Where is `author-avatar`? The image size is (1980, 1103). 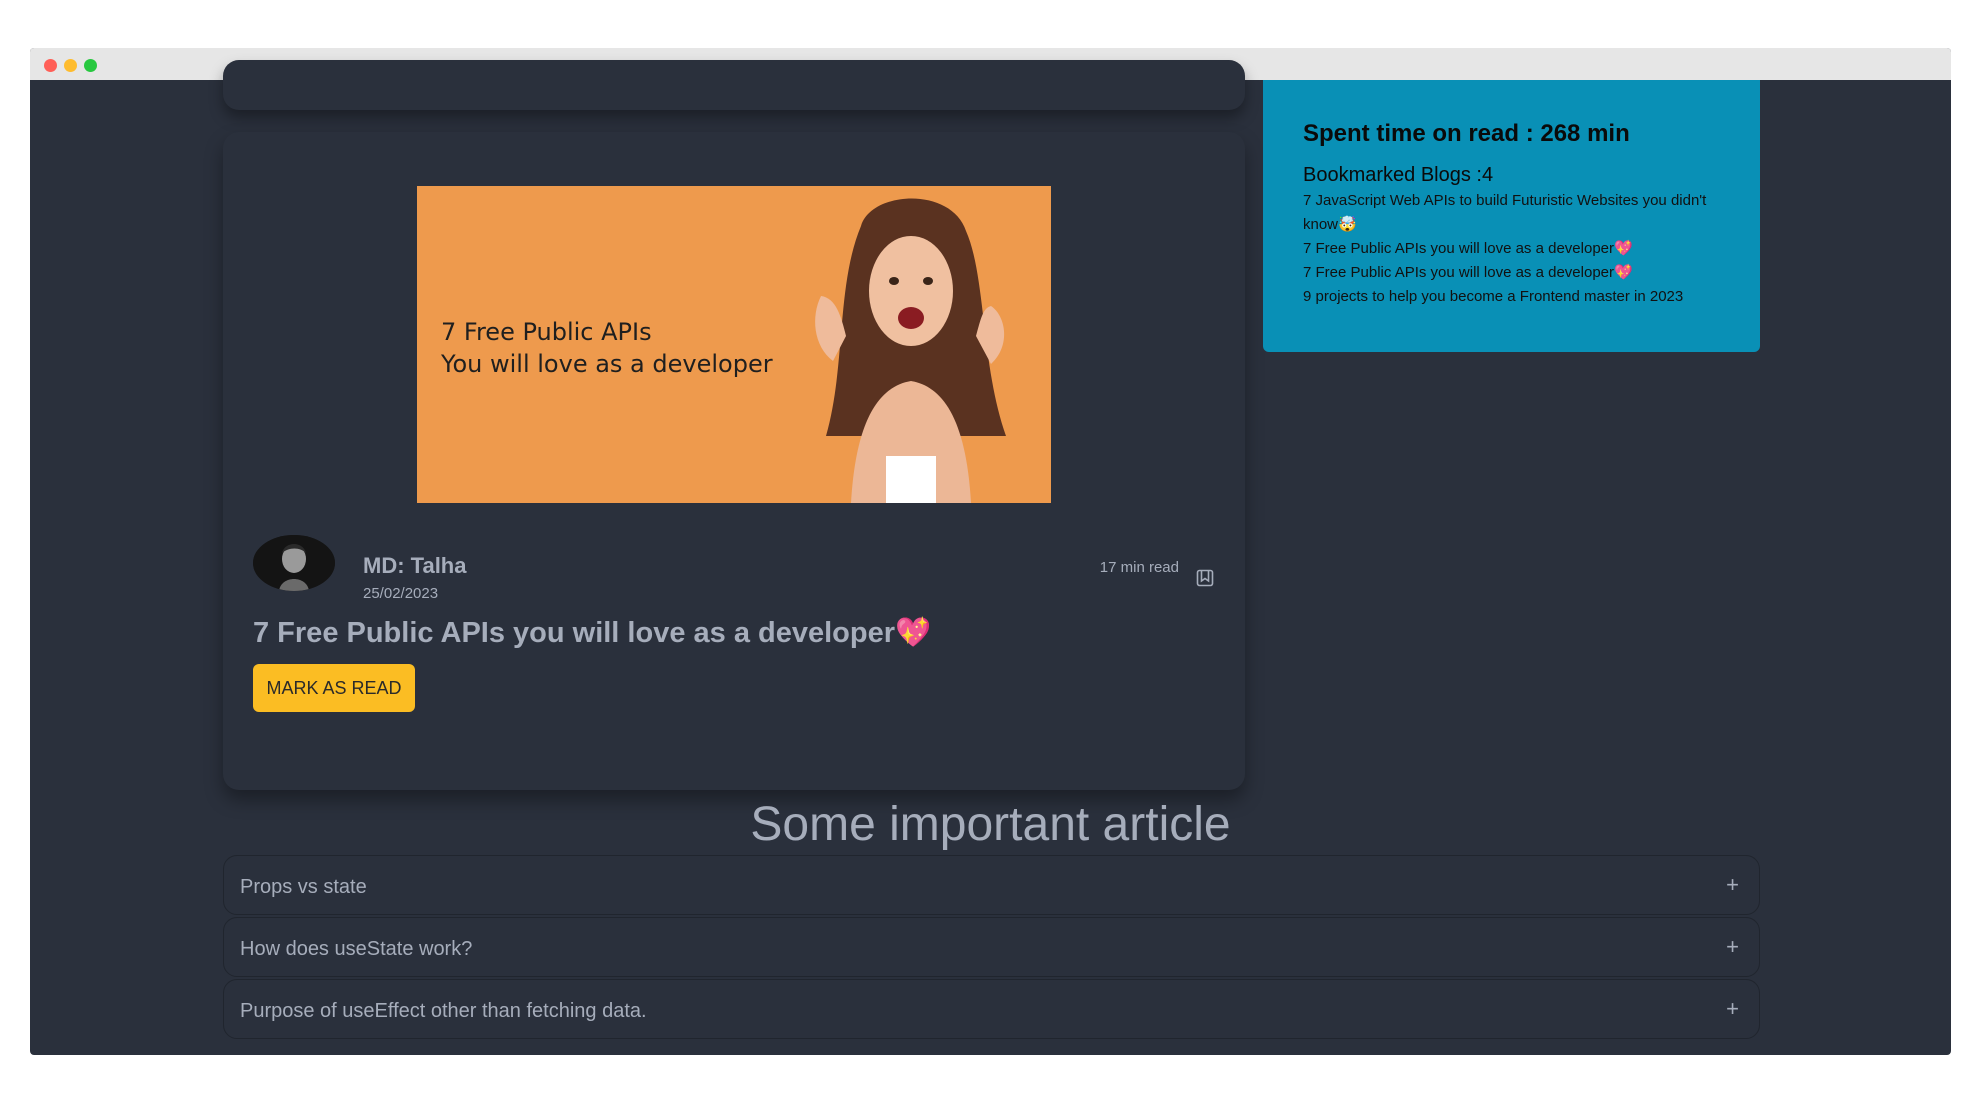 author-avatar is located at coordinates (294, 563).